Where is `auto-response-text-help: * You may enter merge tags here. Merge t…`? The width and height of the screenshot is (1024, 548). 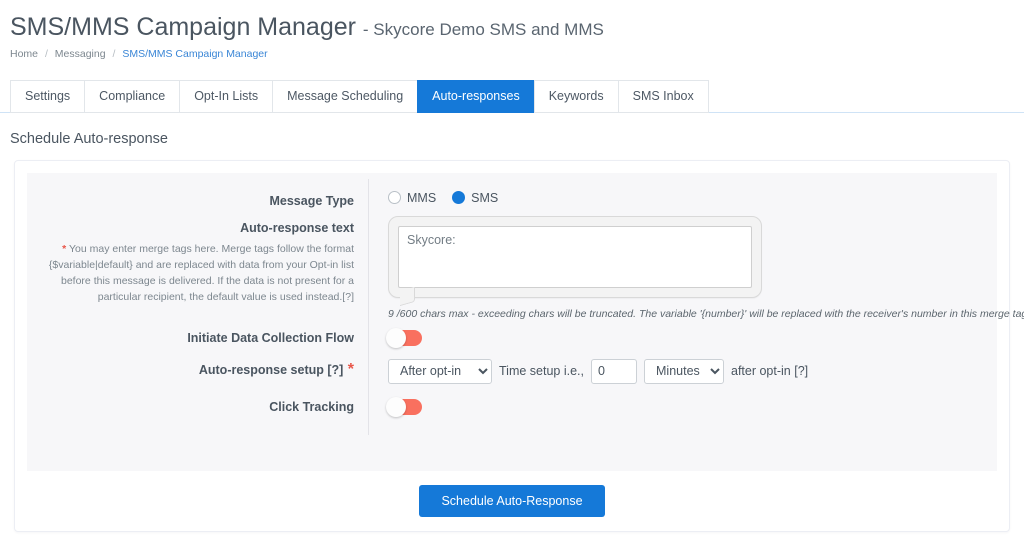 auto-response-text-help: * You may enter merge tags here. Merge t… is located at coordinates (199, 273).